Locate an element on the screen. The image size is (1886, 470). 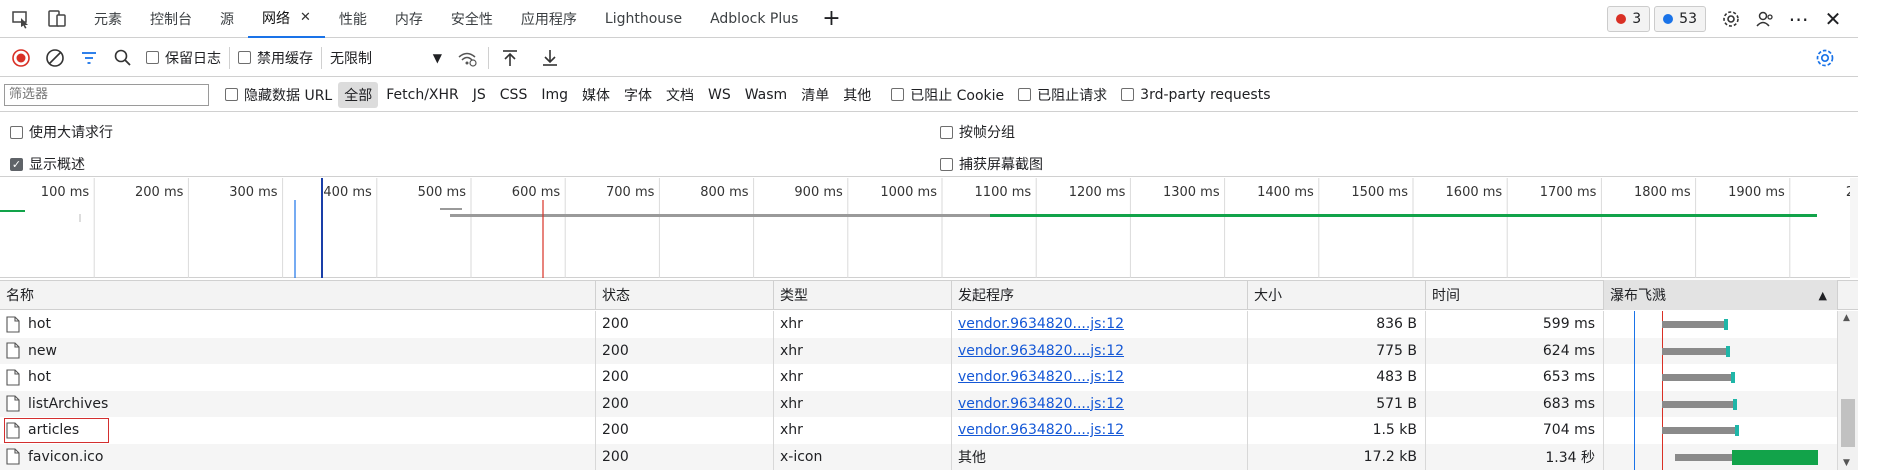
column-header-3: 发起程序 is located at coordinates (1100, 295).